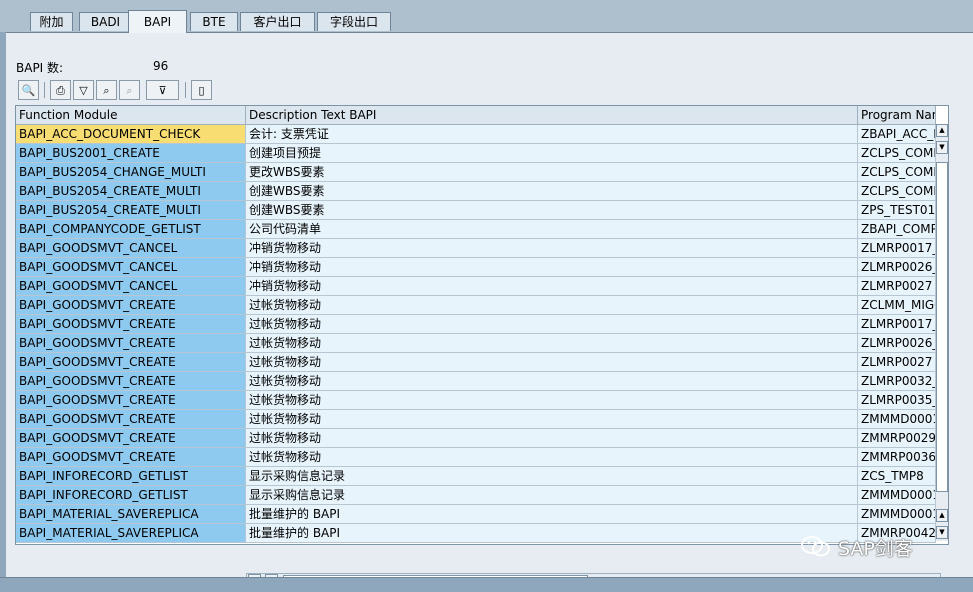 The height and width of the screenshot is (592, 973). I want to click on vertical-scrollbar: ▲ ▼ ▲ ▼, so click(942, 332).